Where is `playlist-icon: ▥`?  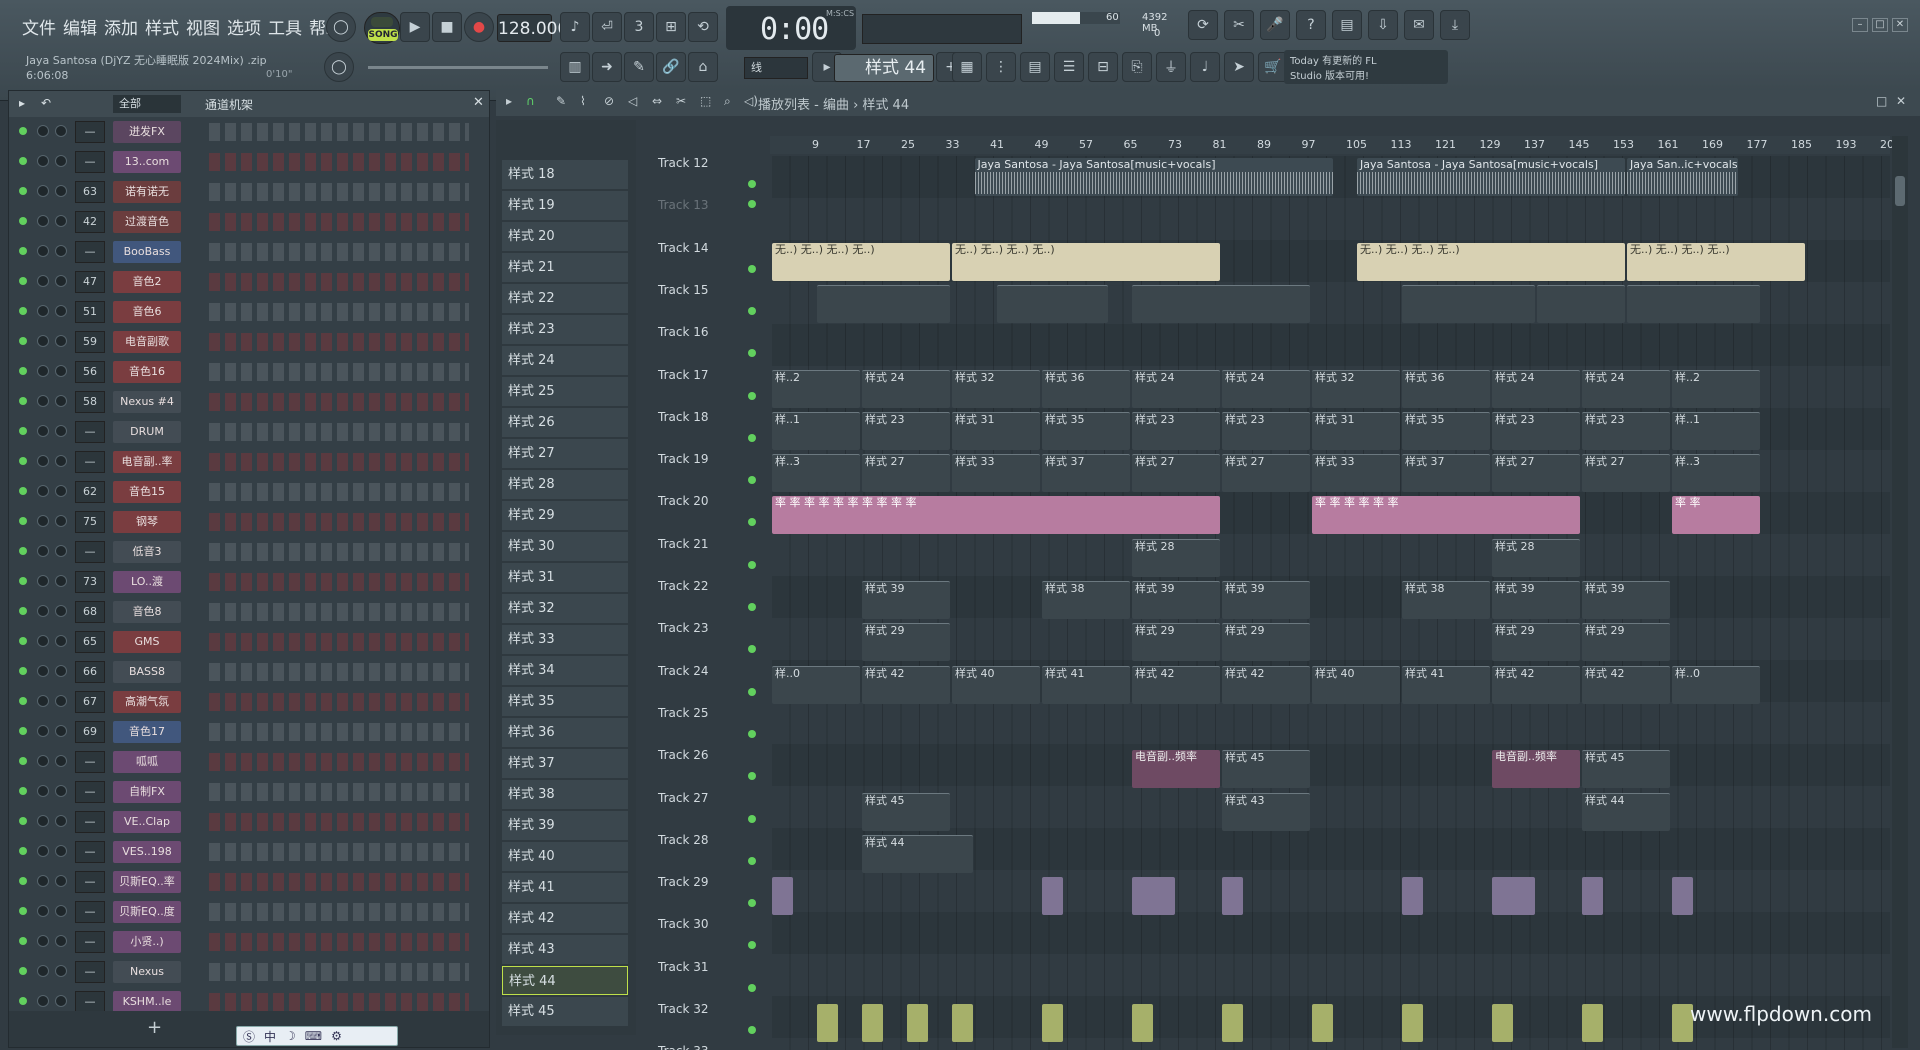 playlist-icon: ▥ is located at coordinates (575, 67).